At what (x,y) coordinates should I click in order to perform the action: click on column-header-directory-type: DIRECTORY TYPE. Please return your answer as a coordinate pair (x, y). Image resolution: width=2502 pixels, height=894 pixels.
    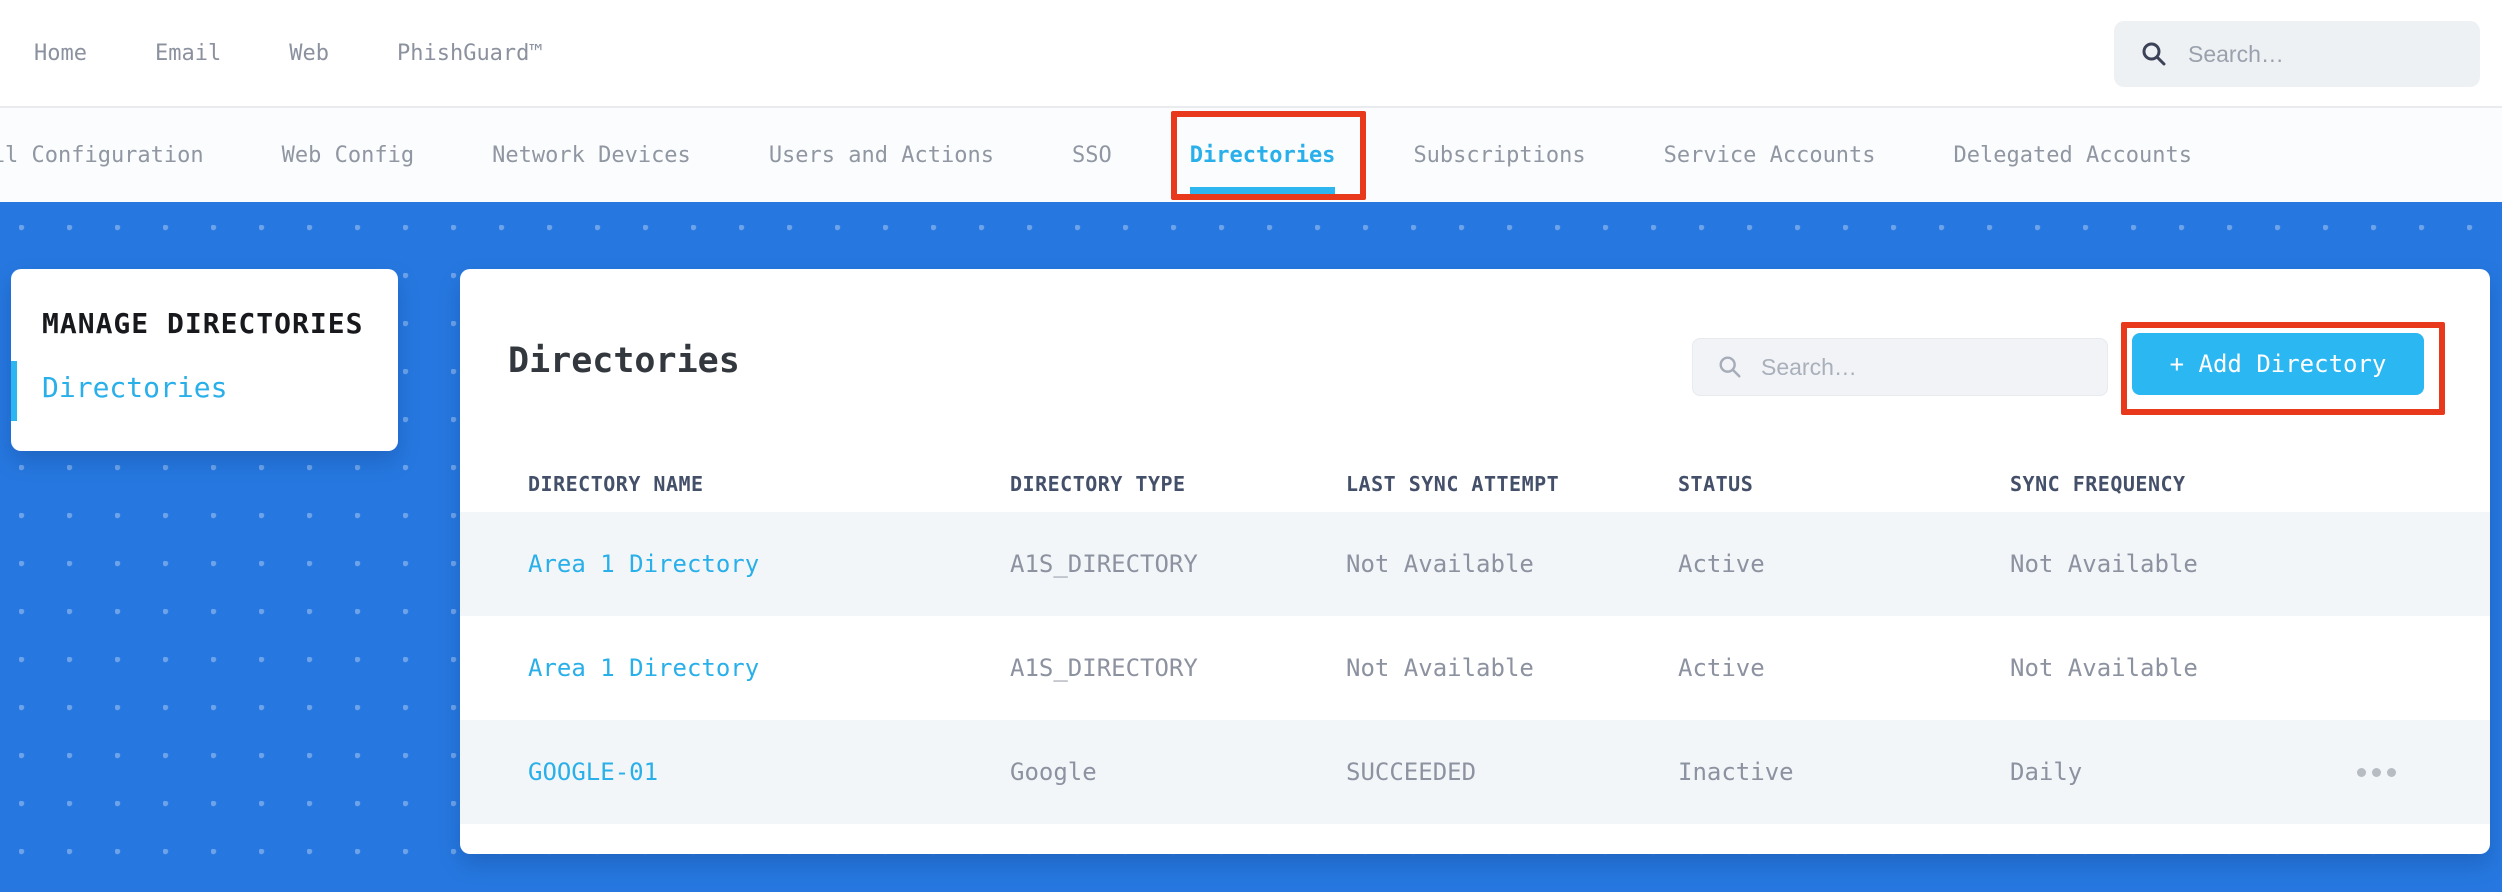
    Looking at the image, I should click on (1098, 484).